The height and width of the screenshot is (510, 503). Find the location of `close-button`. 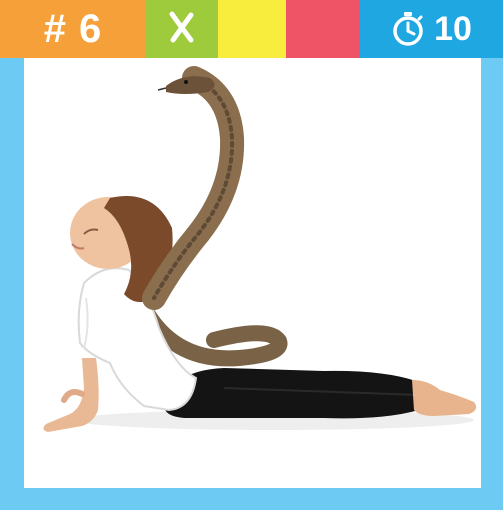

close-button is located at coordinates (182, 29).